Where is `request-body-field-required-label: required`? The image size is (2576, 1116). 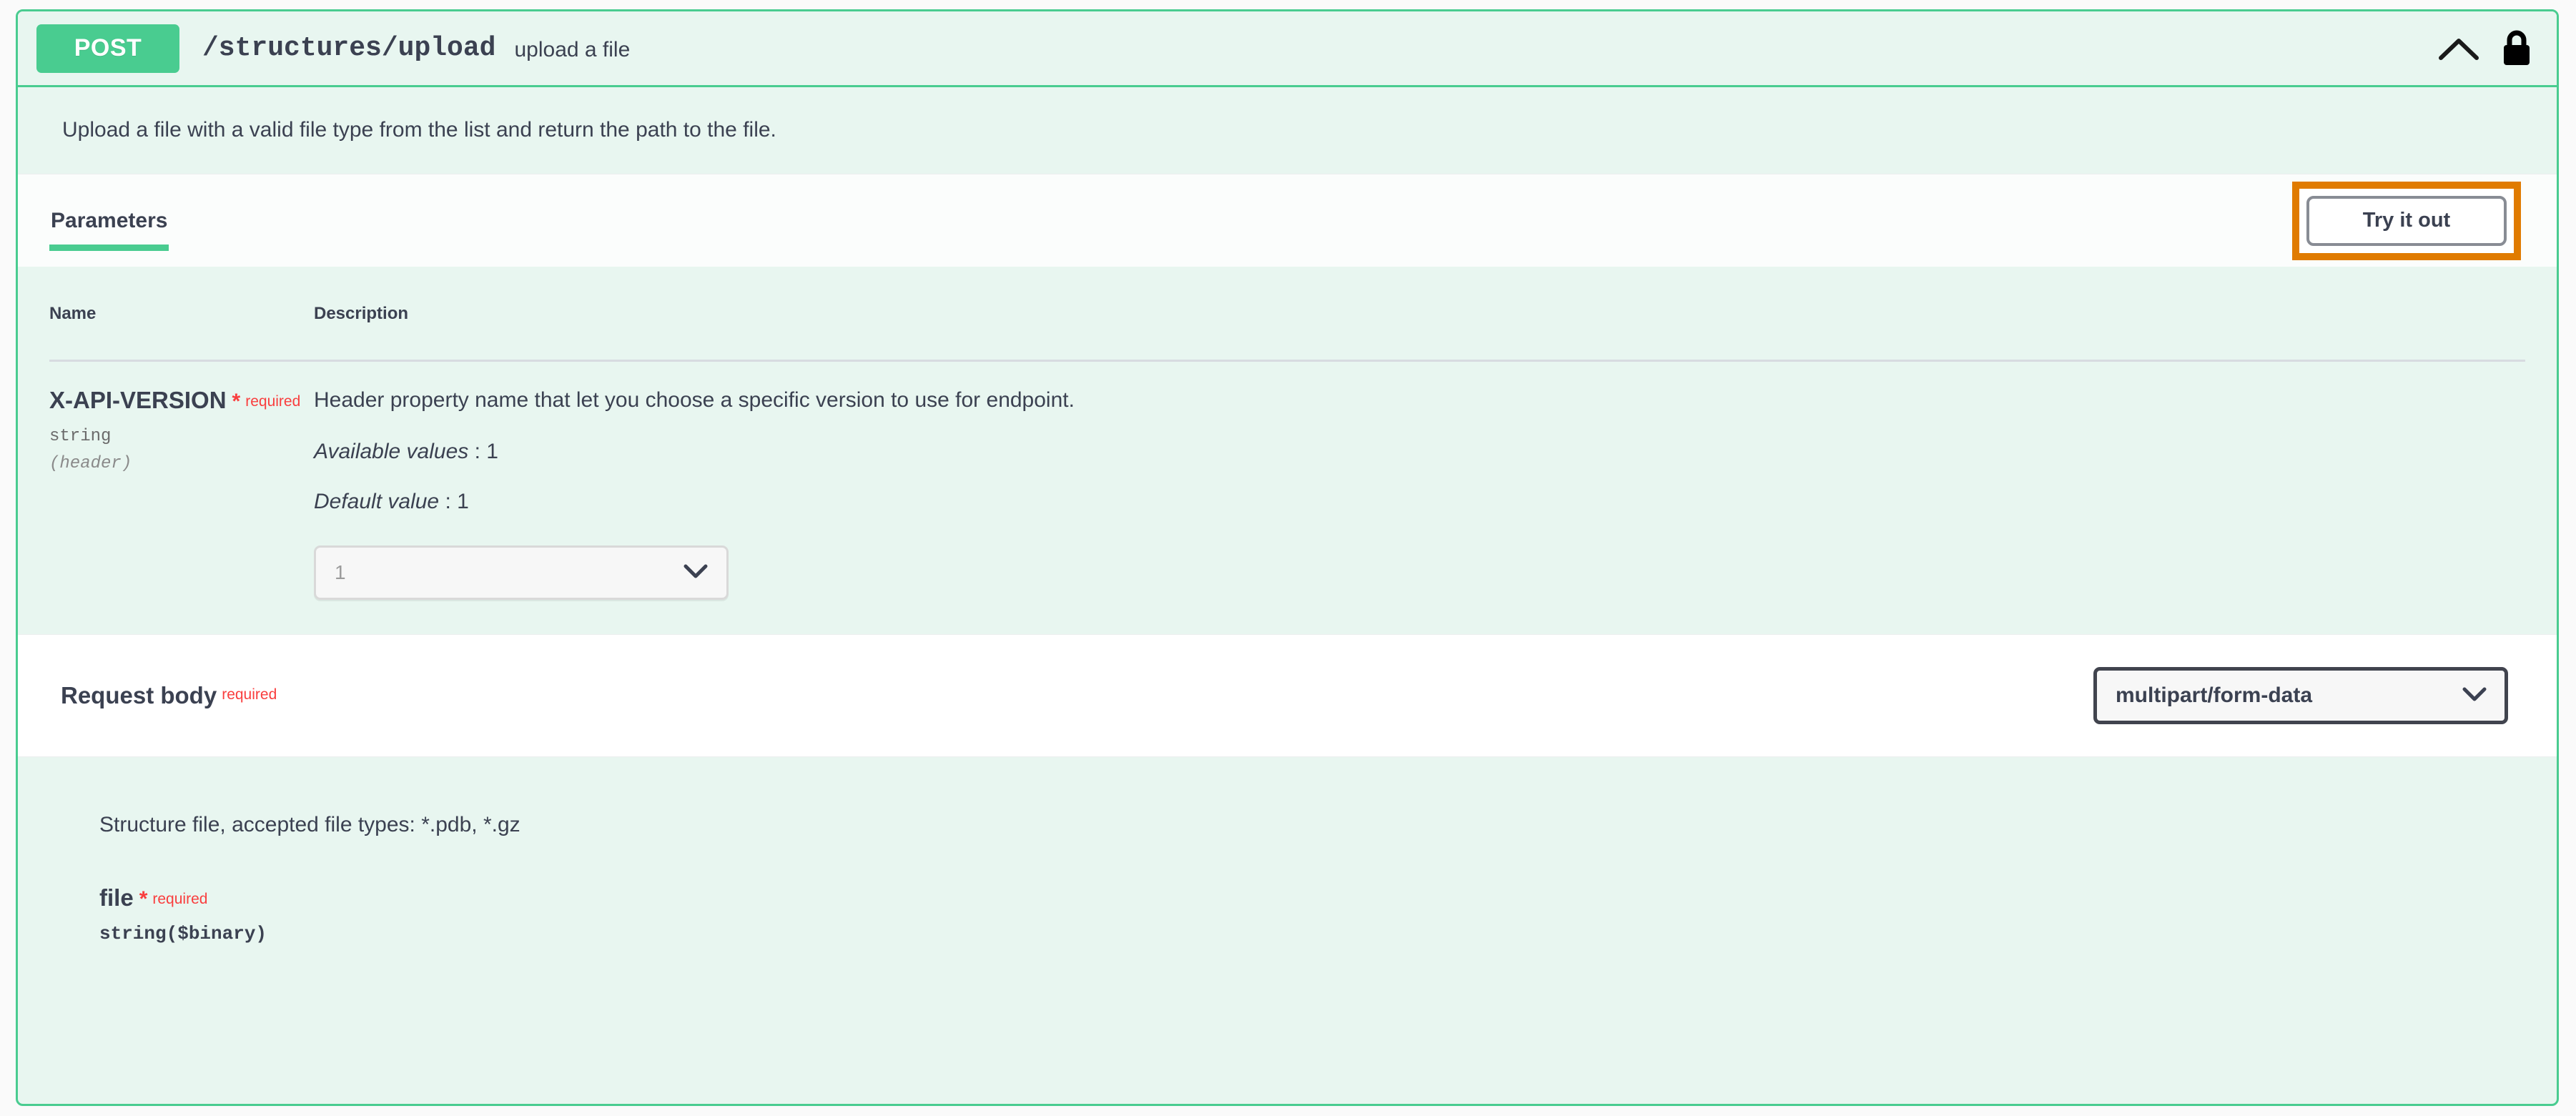
request-body-field-required-label: required is located at coordinates (180, 899).